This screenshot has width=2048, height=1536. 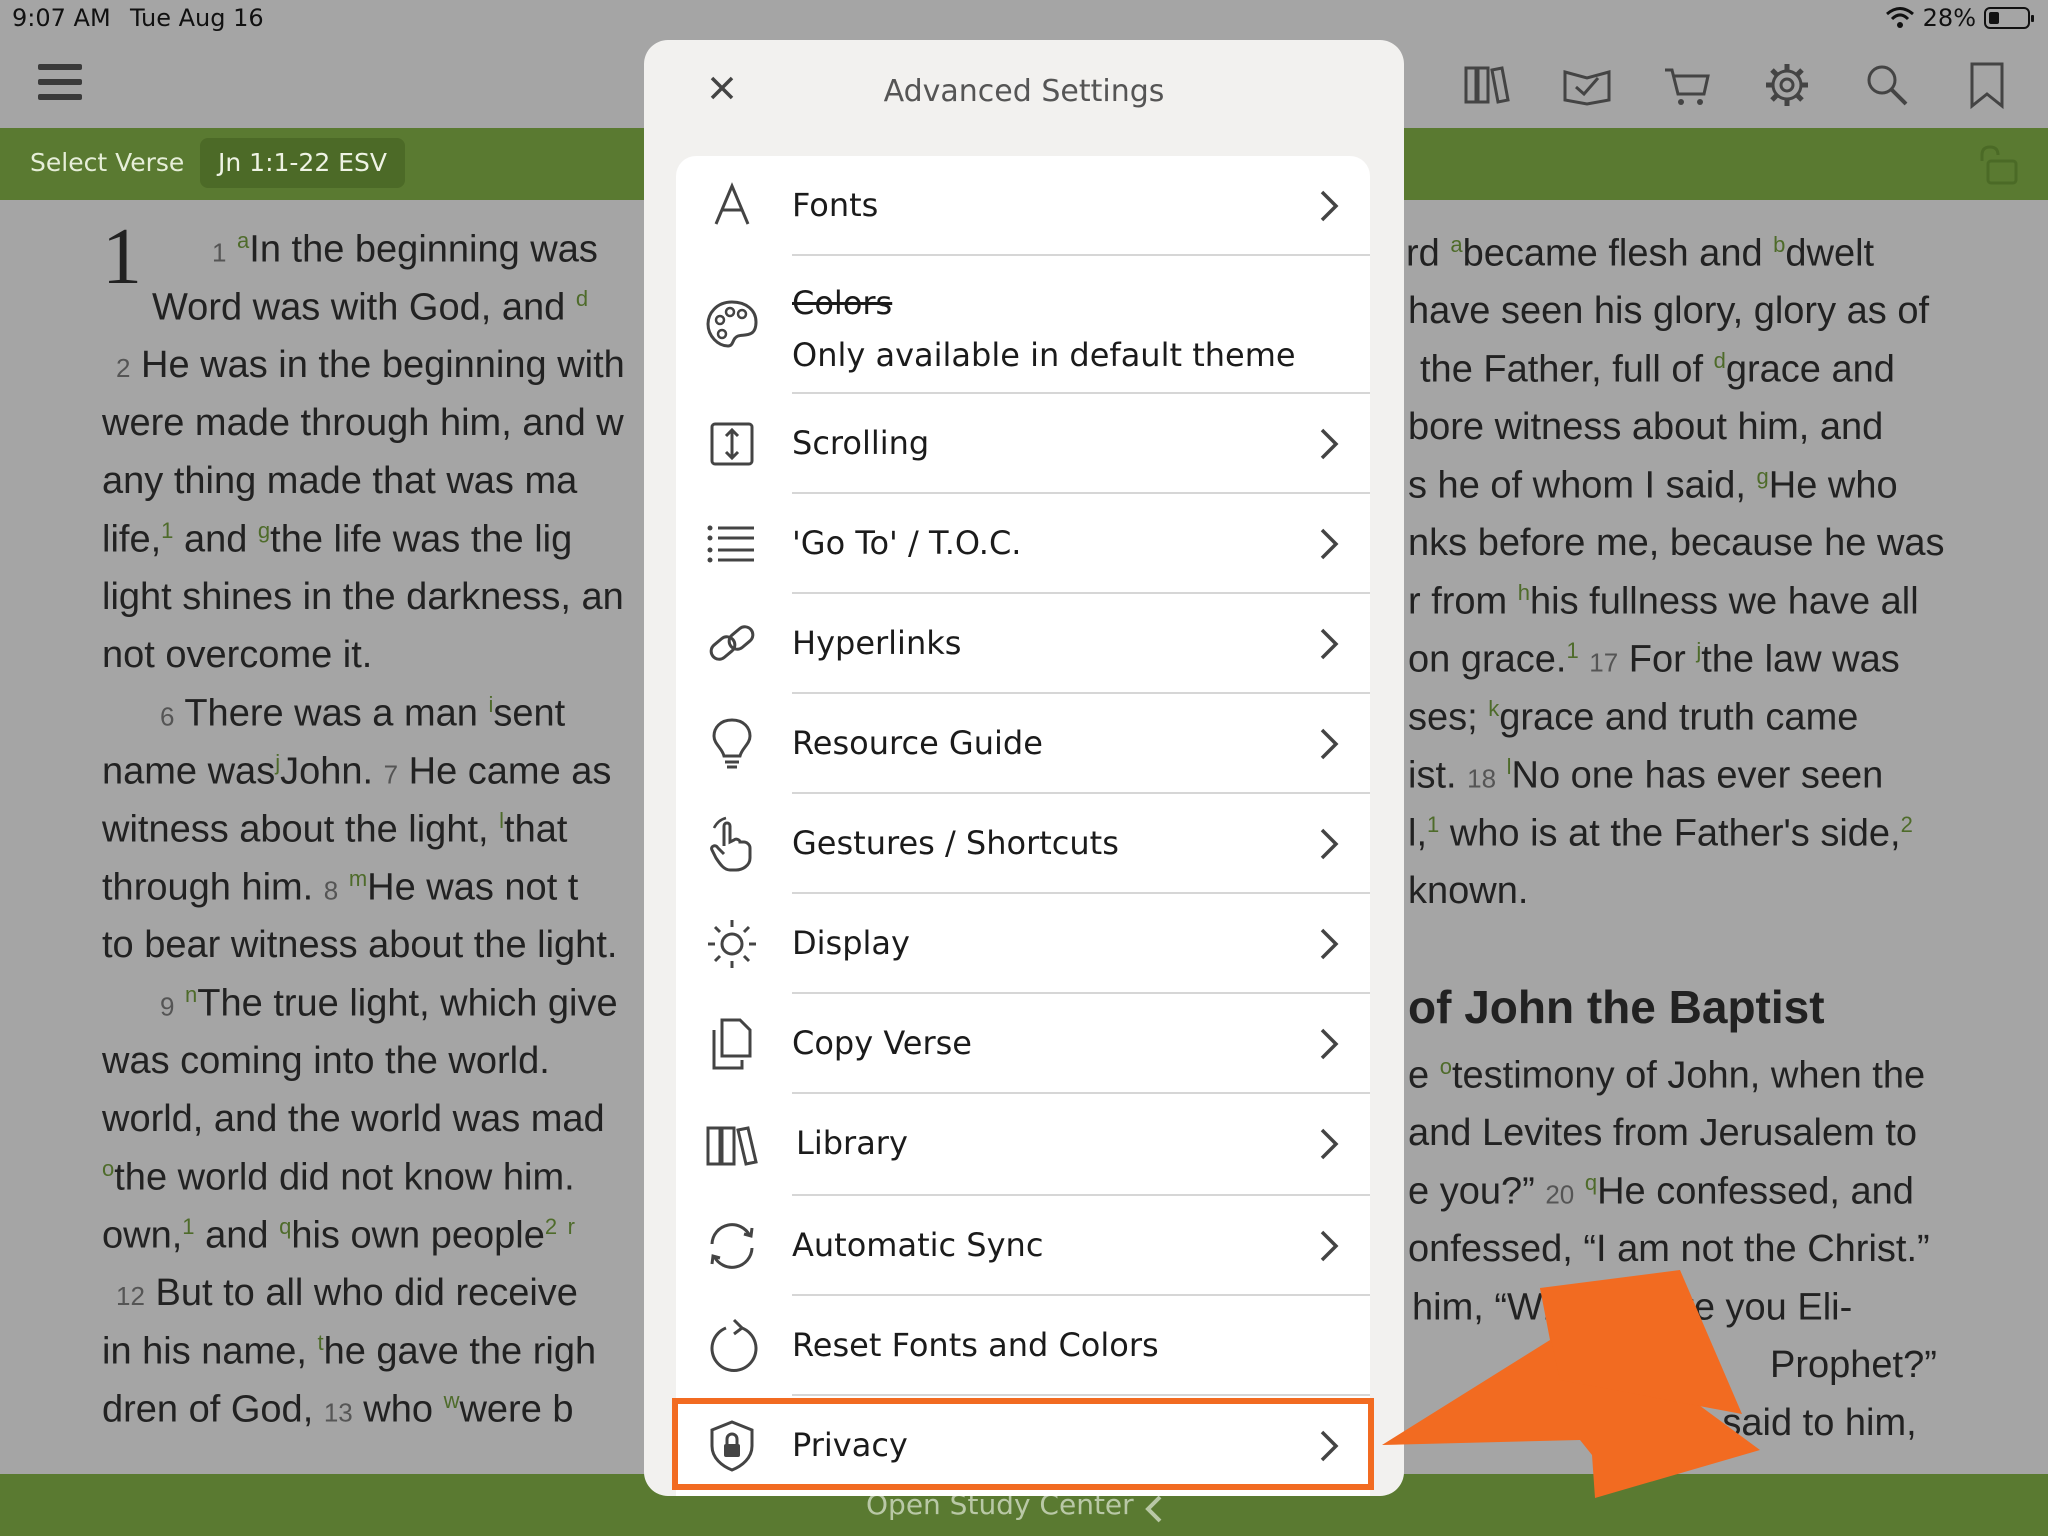 What do you see at coordinates (122, 257) in the screenshot?
I see `chapter-number: 1` at bounding box center [122, 257].